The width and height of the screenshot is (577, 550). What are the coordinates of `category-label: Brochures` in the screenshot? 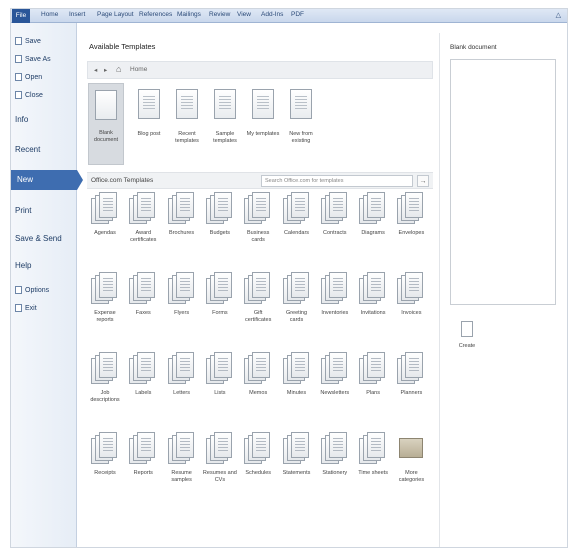 It's located at (182, 233).